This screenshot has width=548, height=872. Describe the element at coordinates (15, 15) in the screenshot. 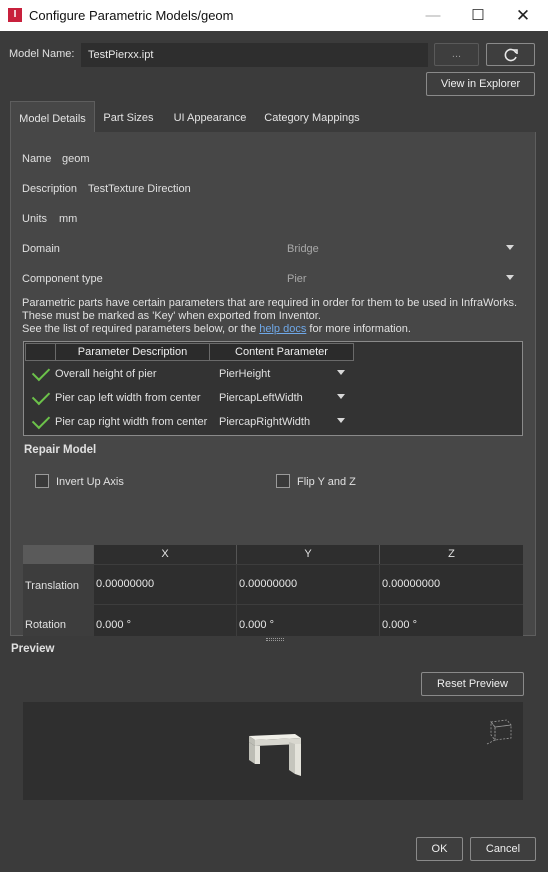

I see `inventor-app-icon: I` at that location.